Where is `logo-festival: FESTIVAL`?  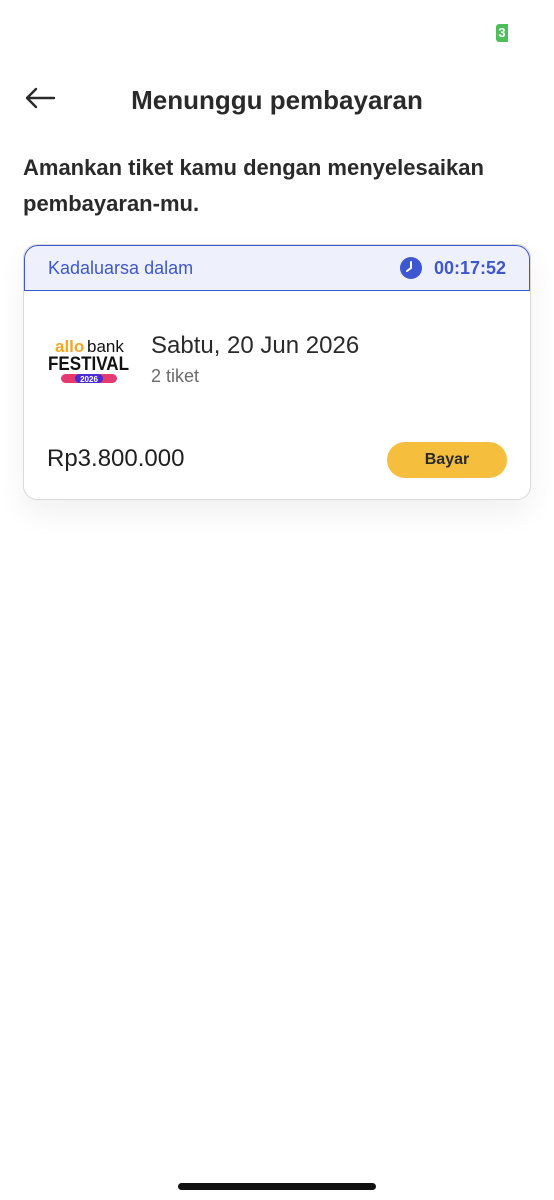 logo-festival: FESTIVAL is located at coordinates (88, 364).